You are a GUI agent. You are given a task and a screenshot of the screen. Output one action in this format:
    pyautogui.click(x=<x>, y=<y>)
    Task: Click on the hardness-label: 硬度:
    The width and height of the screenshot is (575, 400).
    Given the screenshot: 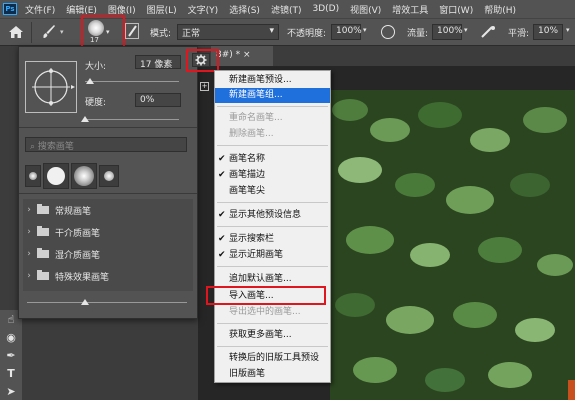 What is the action you would take?
    pyautogui.click(x=96, y=103)
    